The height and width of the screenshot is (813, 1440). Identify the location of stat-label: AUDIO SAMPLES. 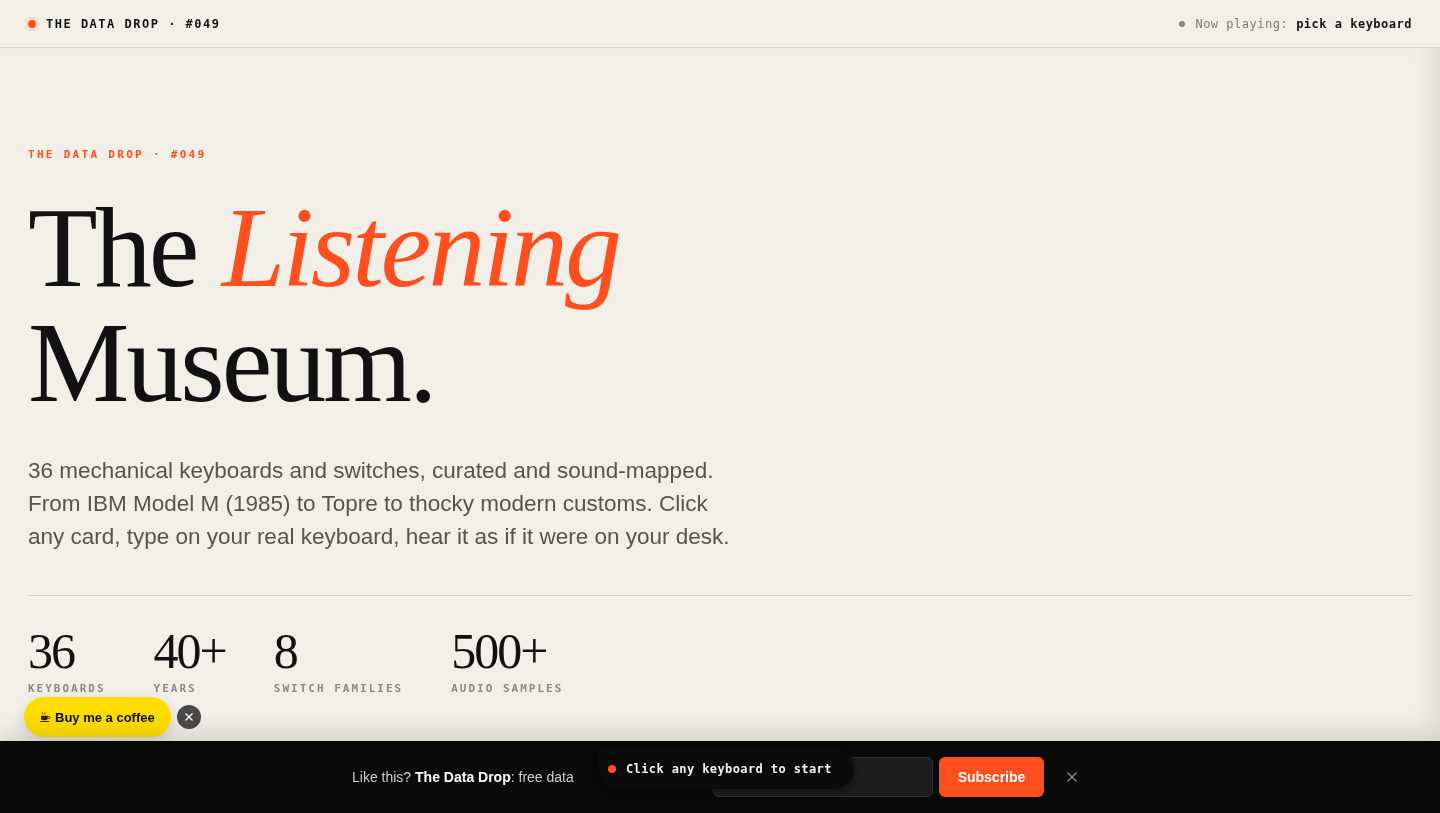
(507, 688).